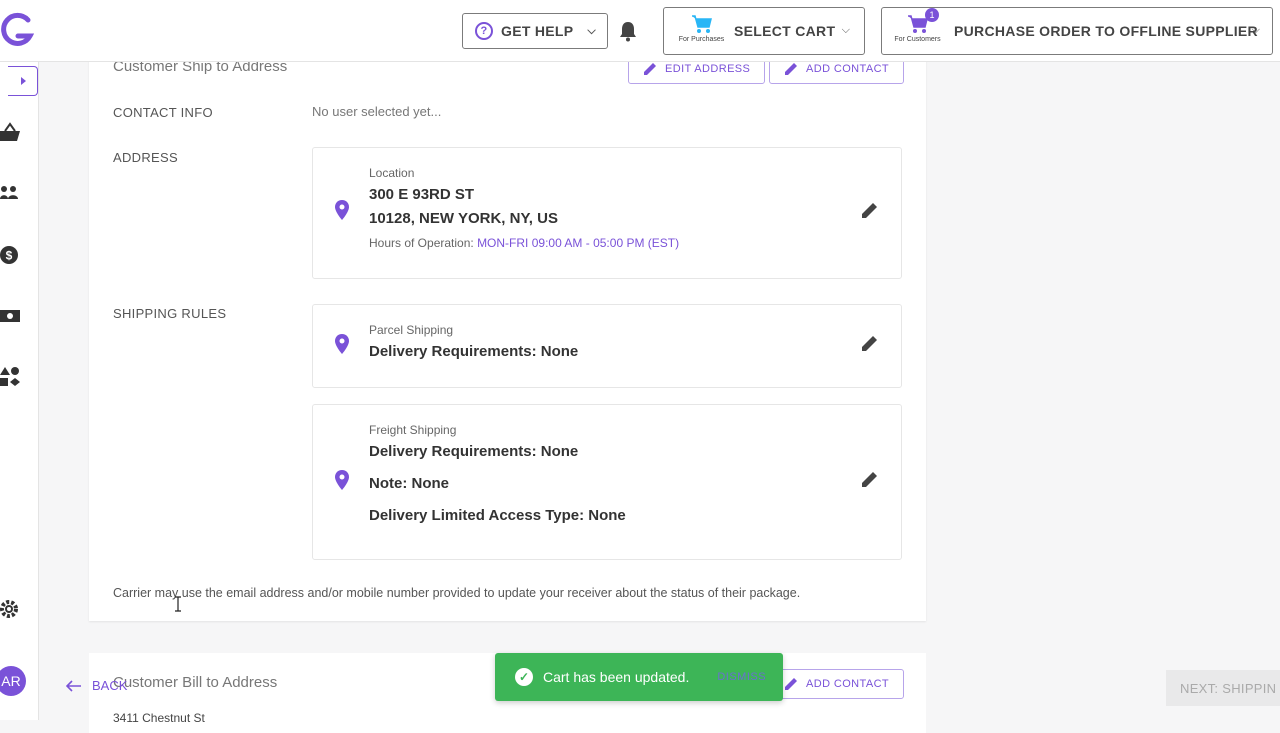 Image resolution: width=1280 pixels, height=733 pixels. Describe the element at coordinates (11, 609) in the screenshot. I see `gear-icon` at that location.